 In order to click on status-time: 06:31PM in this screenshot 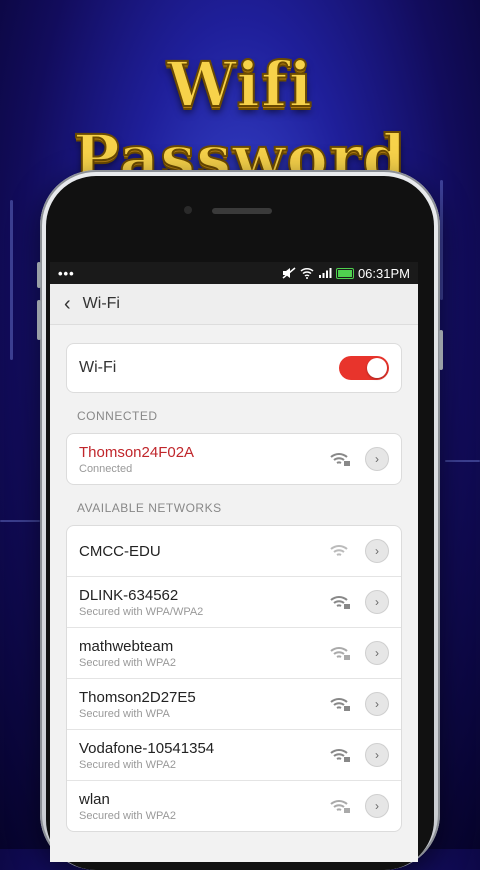, I will do `click(383, 273)`.